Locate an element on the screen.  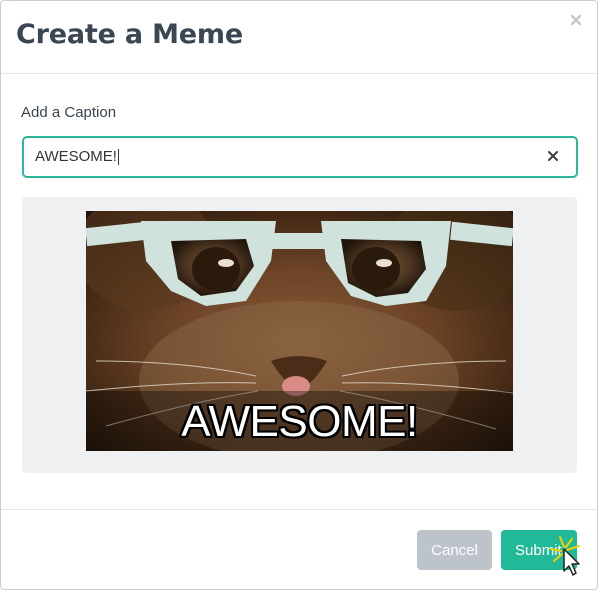
dialog-title: Create a Meme is located at coordinates (129, 34).